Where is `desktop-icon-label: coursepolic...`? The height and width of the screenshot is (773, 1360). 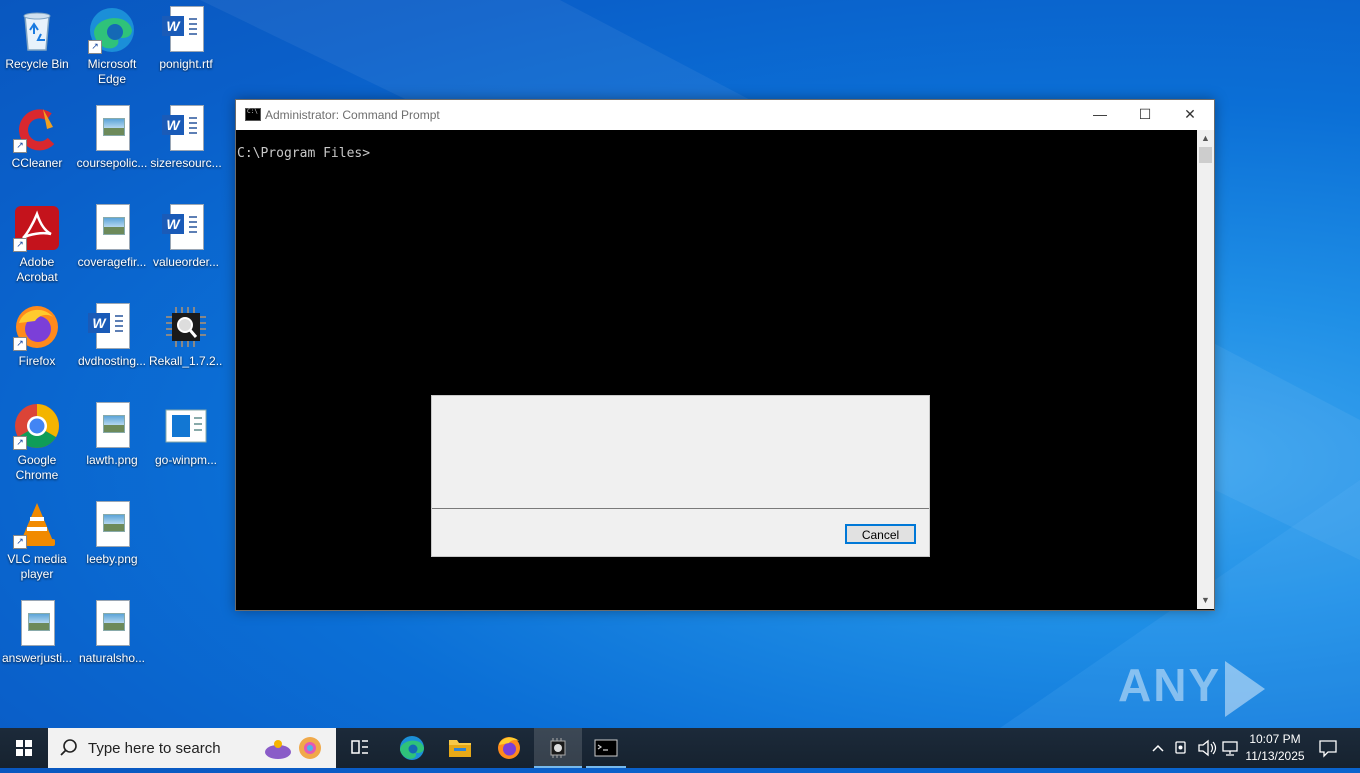 desktop-icon-label: coursepolic... is located at coordinates (112, 163).